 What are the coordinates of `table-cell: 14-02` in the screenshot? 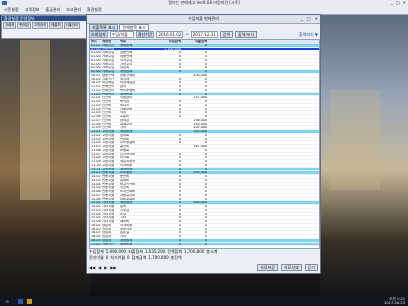 It's located at (96, 176).